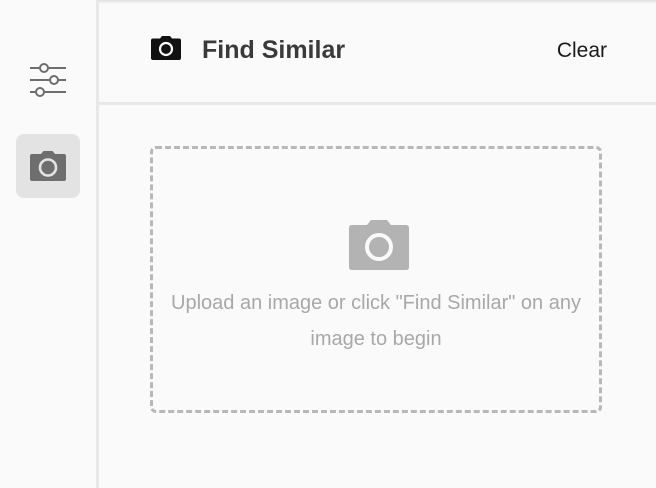  I want to click on header-divider, so click(377, 103).